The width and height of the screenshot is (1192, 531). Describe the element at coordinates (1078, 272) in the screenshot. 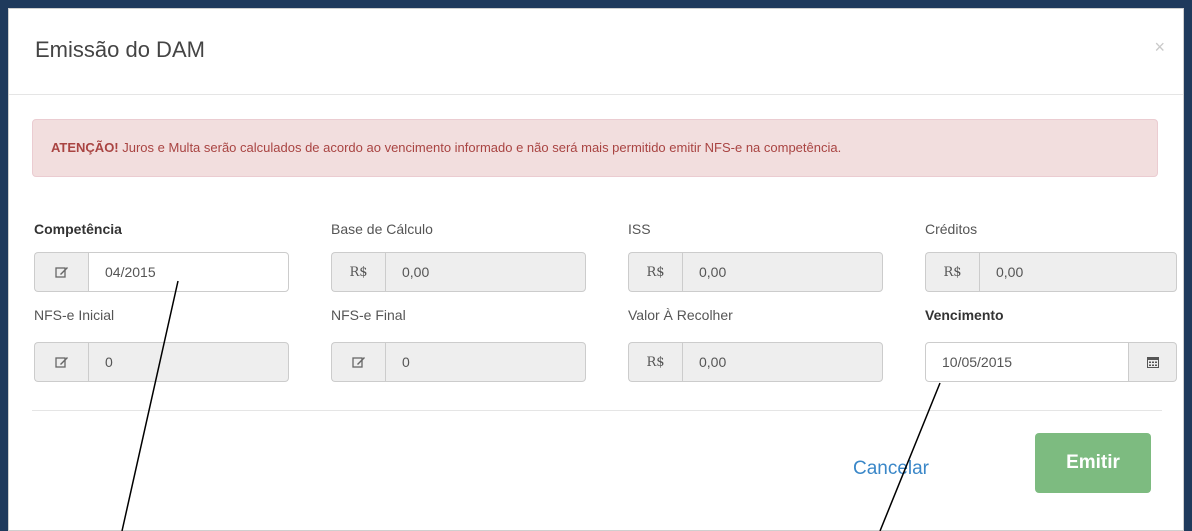

I see `creditos-input: 0,00` at that location.